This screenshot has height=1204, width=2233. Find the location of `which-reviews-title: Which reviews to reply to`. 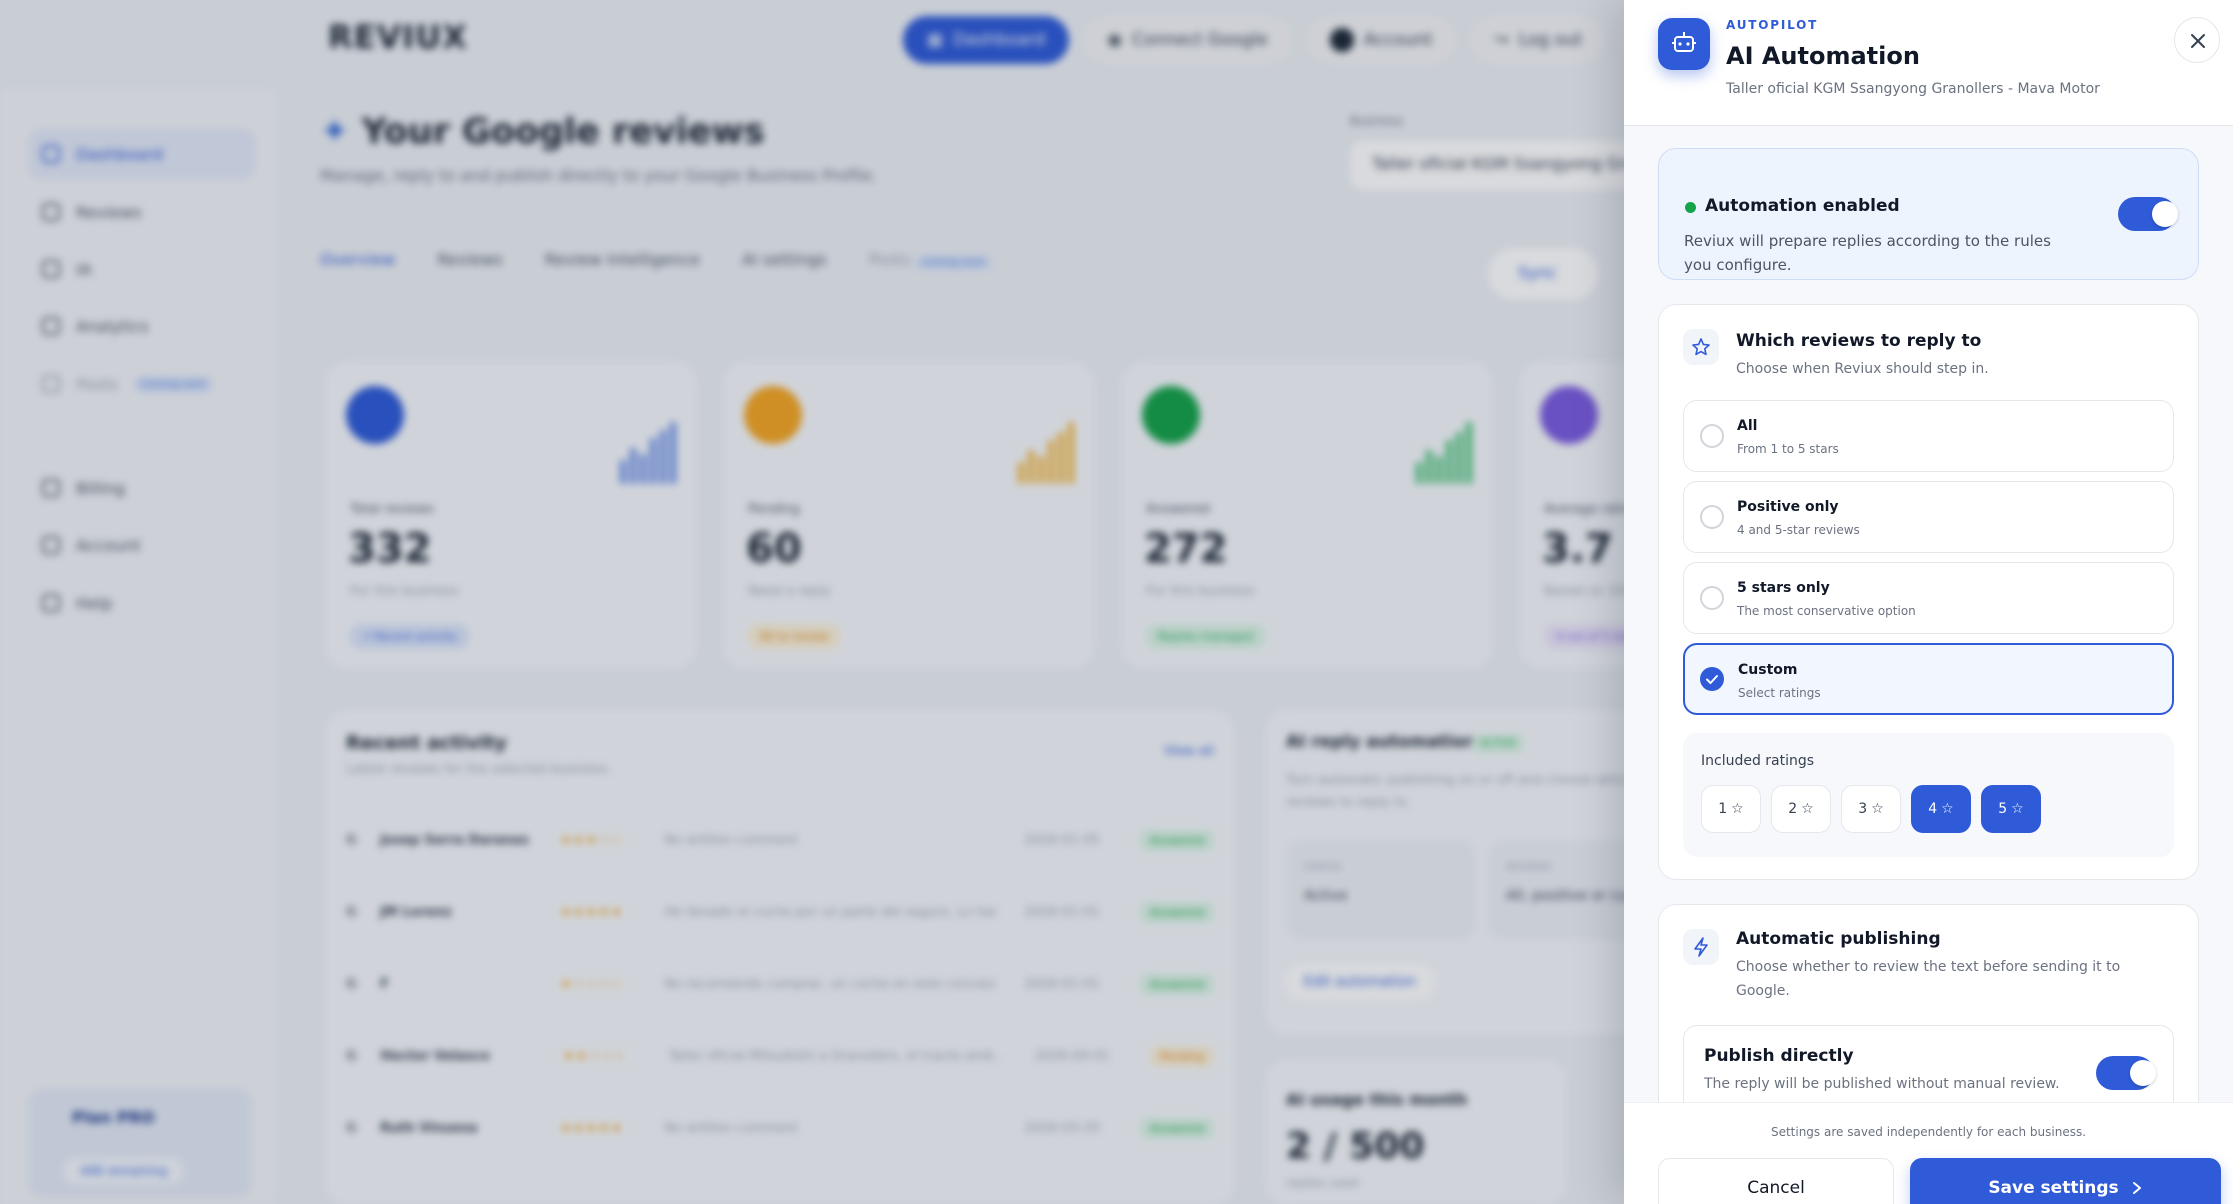

which-reviews-title: Which reviews to reply to is located at coordinates (1859, 341).